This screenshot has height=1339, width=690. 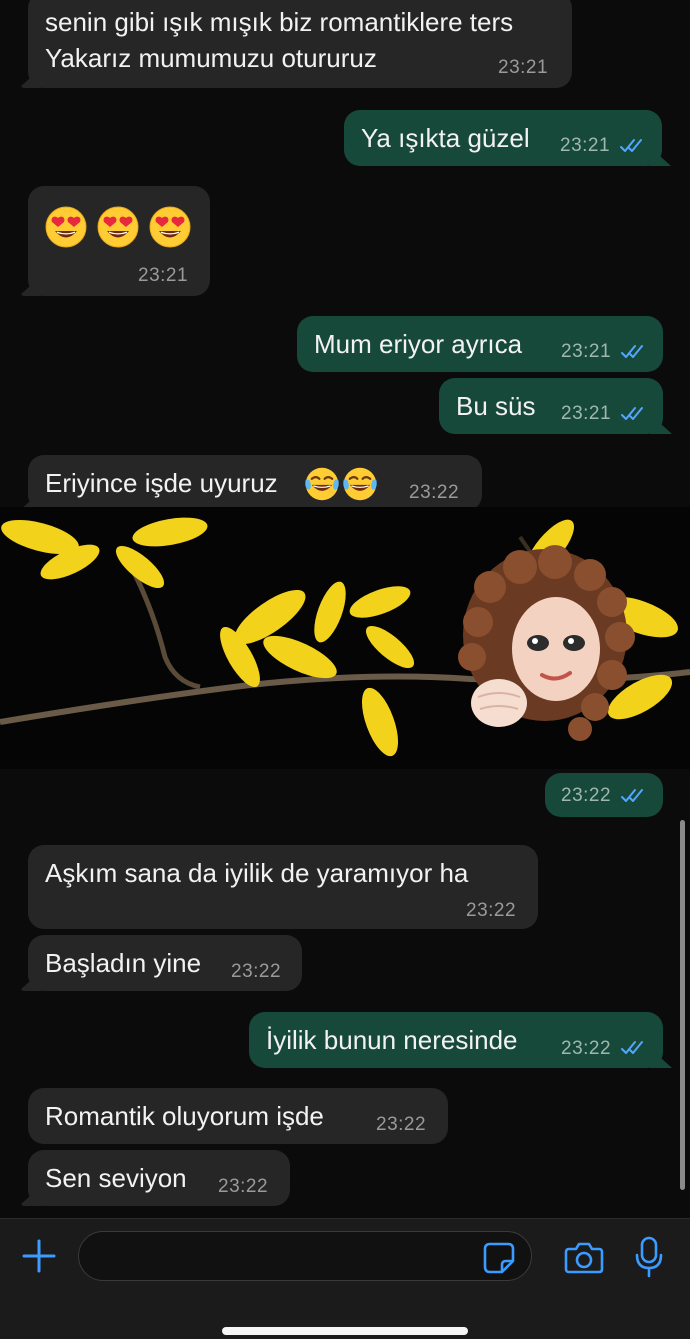 I want to click on camera-icon, so click(x=584, y=1258).